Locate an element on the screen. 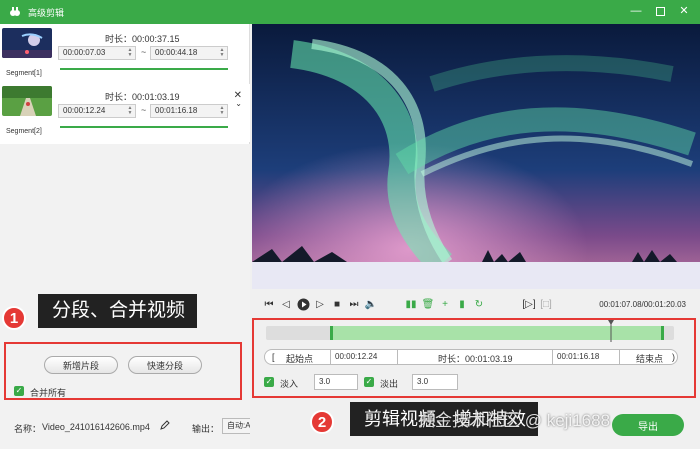  start-point-button: 起始点 is located at coordinates (299, 358).